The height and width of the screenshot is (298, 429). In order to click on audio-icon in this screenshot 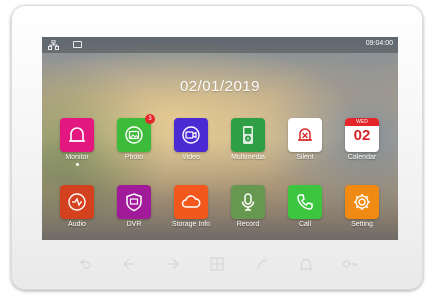, I will do `click(77, 202)`.